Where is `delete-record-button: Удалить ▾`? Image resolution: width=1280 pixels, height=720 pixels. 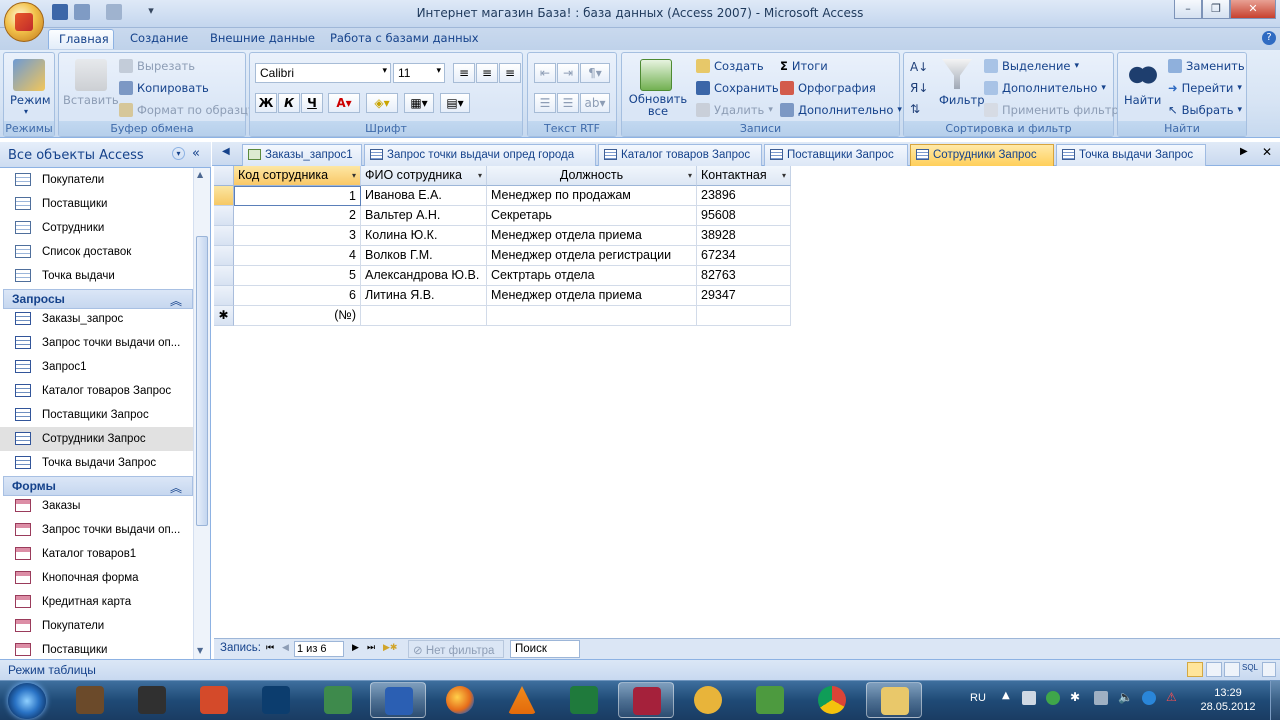
delete-record-button: Удалить ▾ is located at coordinates (734, 110).